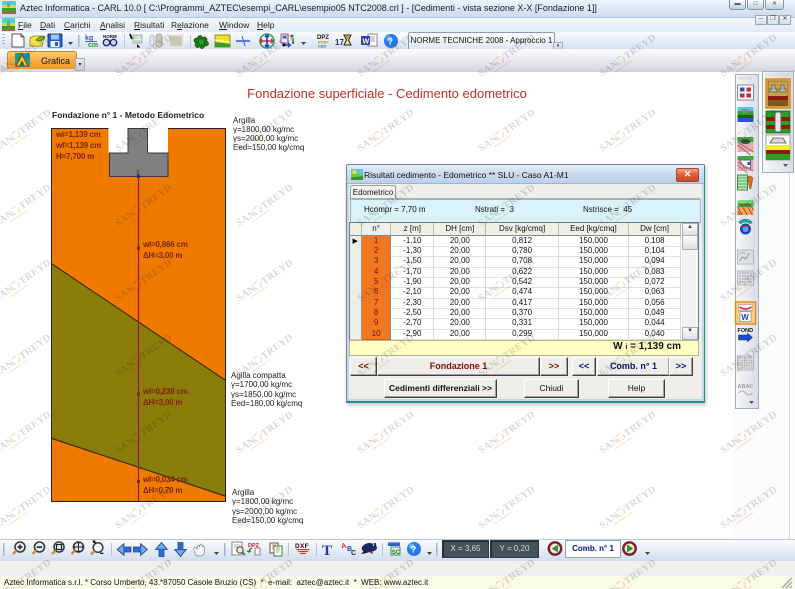  What do you see at coordinates (745, 317) in the screenshot?
I see `svg-text: W` at bounding box center [745, 317].